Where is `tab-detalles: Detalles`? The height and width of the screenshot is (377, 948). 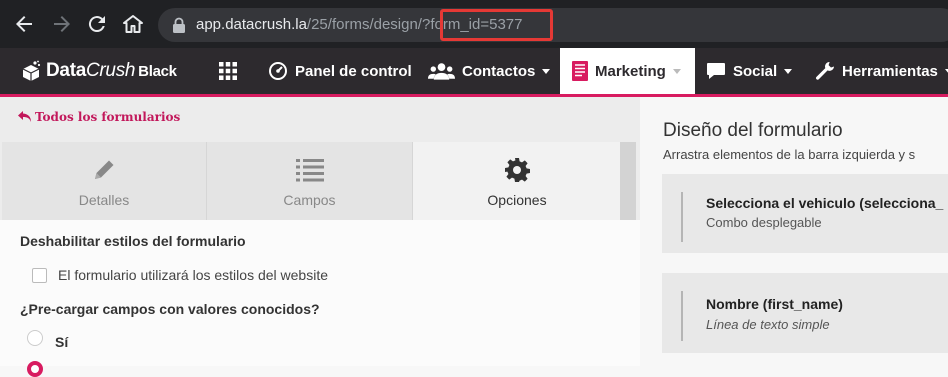 tab-detalles: Detalles is located at coordinates (104, 181).